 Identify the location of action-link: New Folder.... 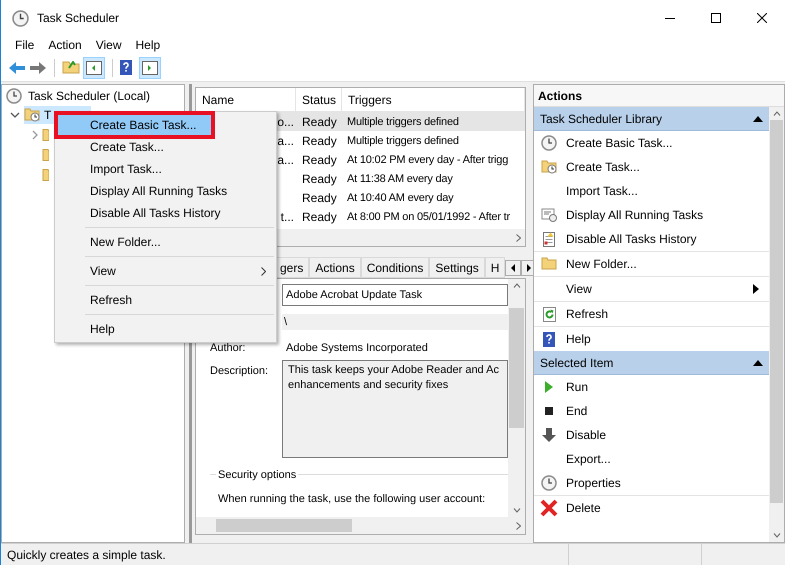
(662, 264).